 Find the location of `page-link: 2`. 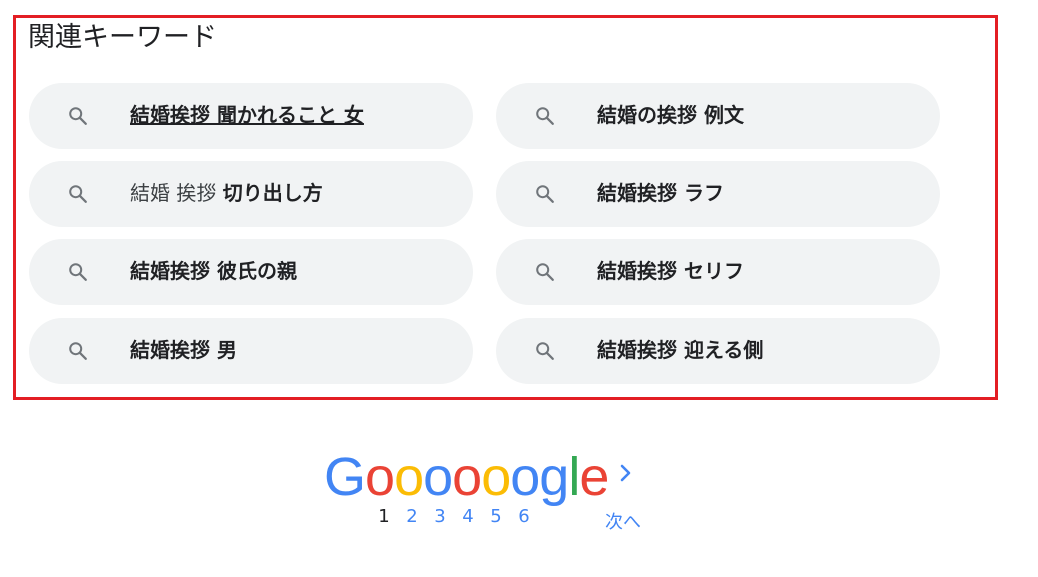

page-link: 2 is located at coordinates (412, 516).